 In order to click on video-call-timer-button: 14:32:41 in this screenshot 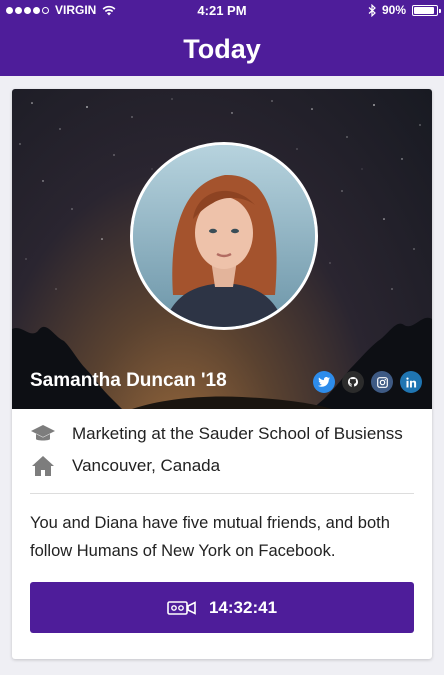, I will do `click(222, 607)`.